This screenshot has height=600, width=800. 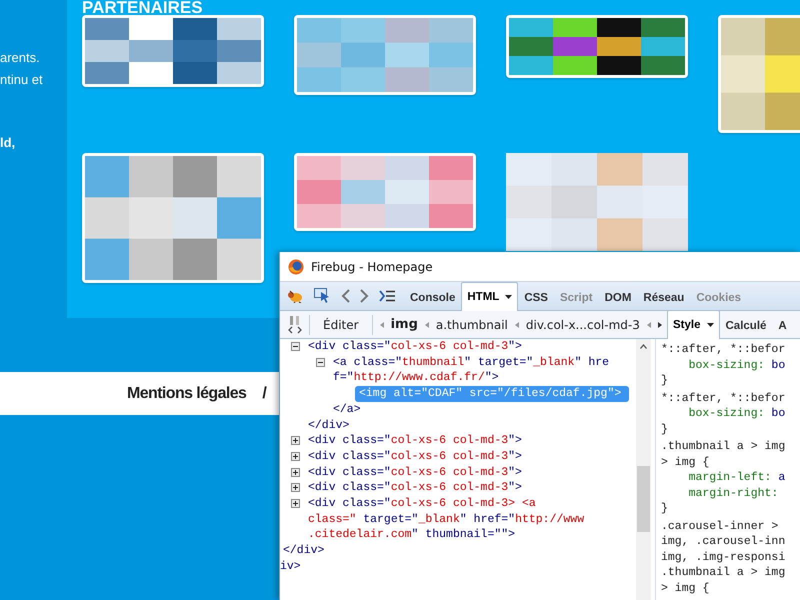 What do you see at coordinates (186, 393) in the screenshot?
I see `legal-link: Mentions légales` at bounding box center [186, 393].